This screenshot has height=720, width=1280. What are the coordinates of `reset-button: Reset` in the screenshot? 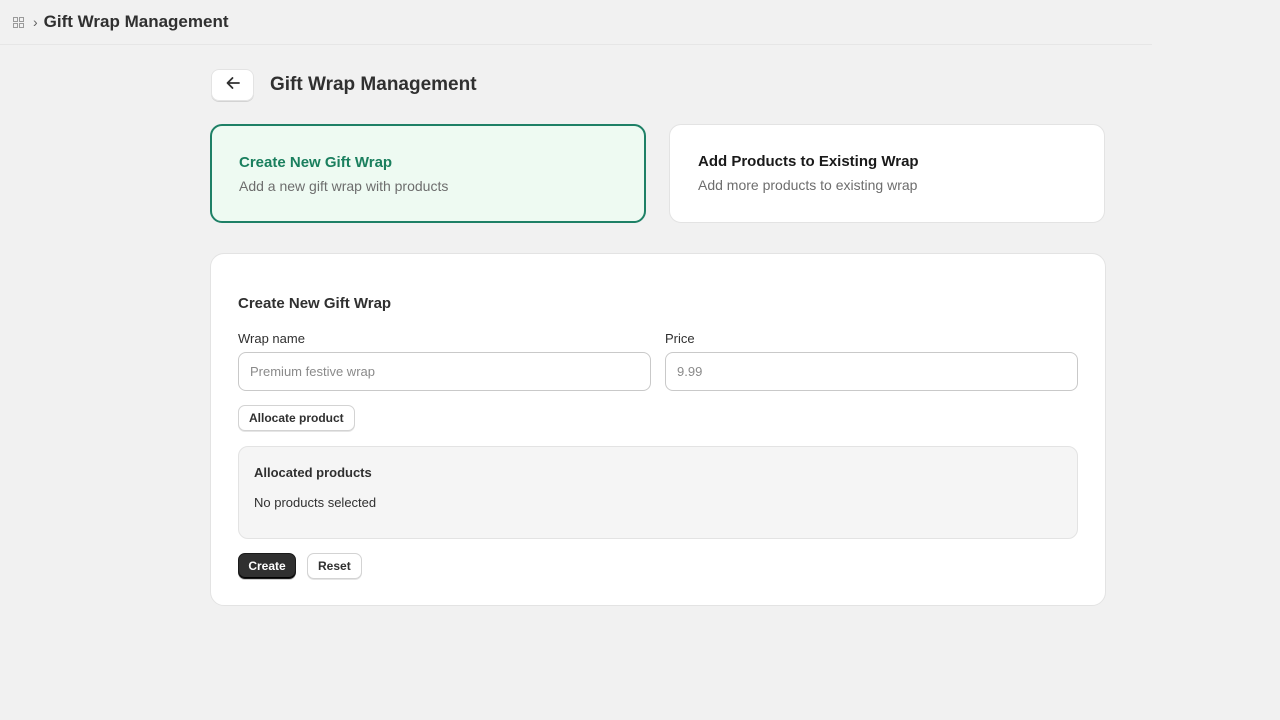 It's located at (334, 566).